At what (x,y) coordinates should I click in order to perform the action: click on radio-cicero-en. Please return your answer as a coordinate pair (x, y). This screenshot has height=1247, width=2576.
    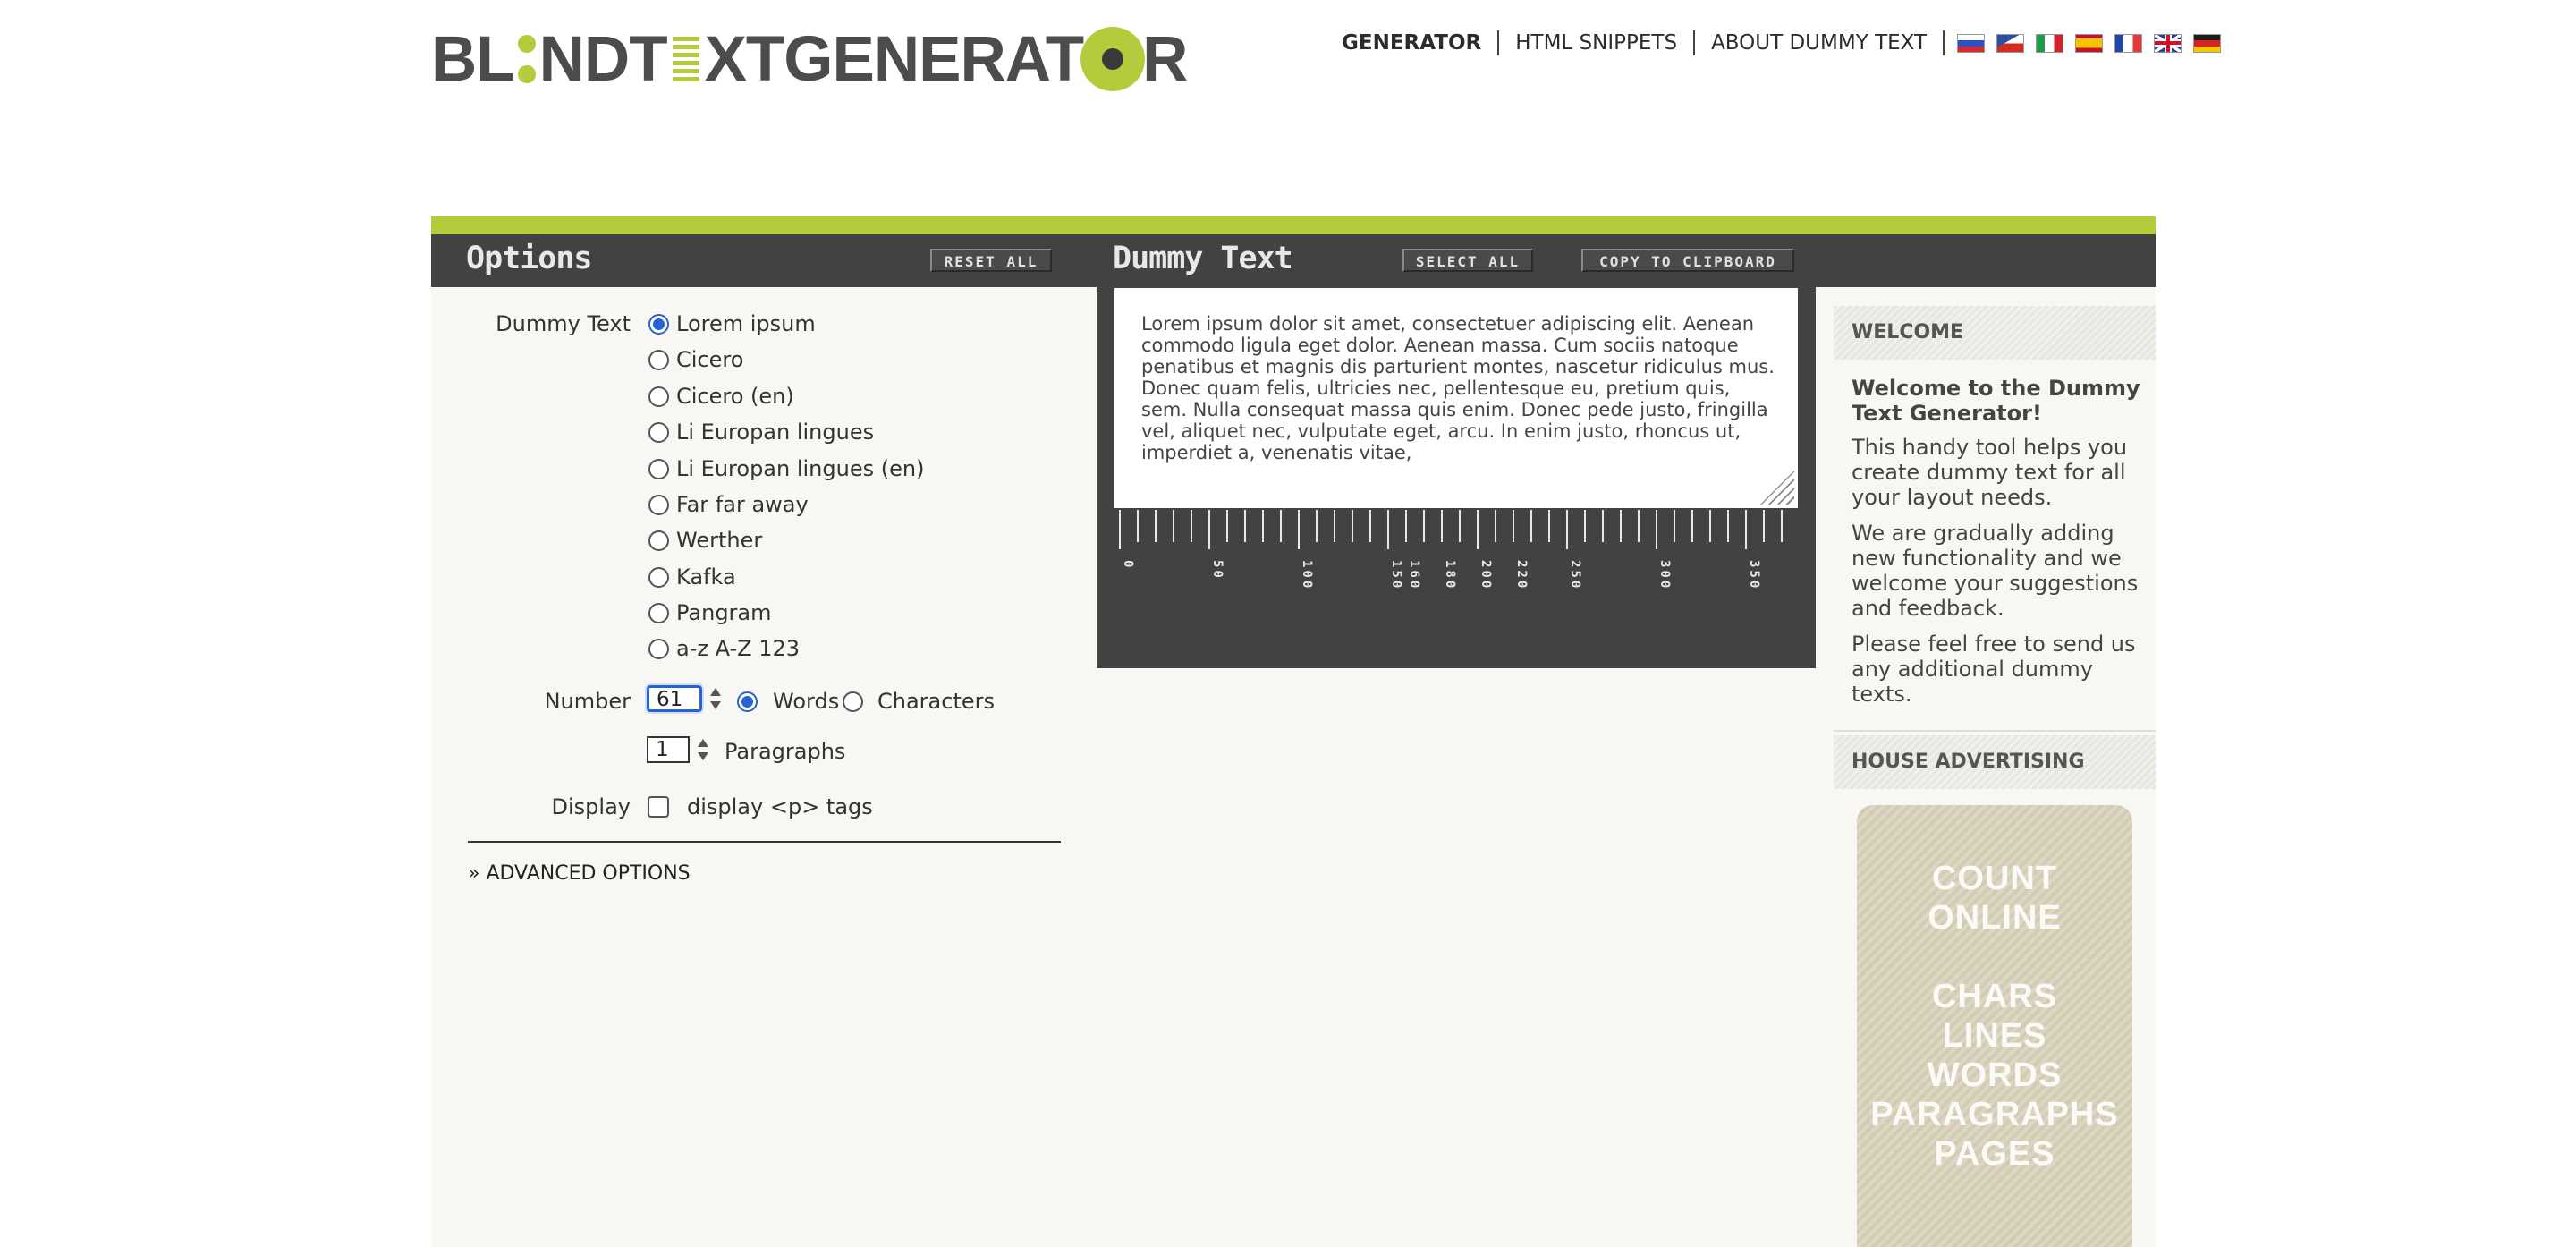
    Looking at the image, I should click on (658, 396).